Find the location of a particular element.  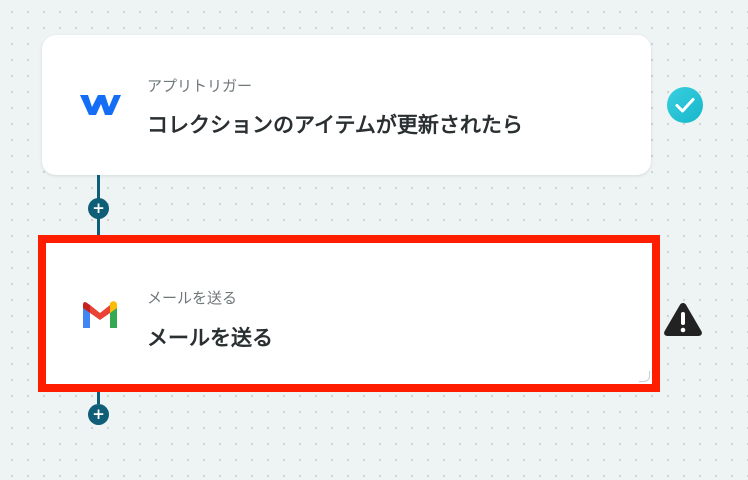

trigger-step-title: コレクションのアイテムが更新されたら is located at coordinates (335, 125).